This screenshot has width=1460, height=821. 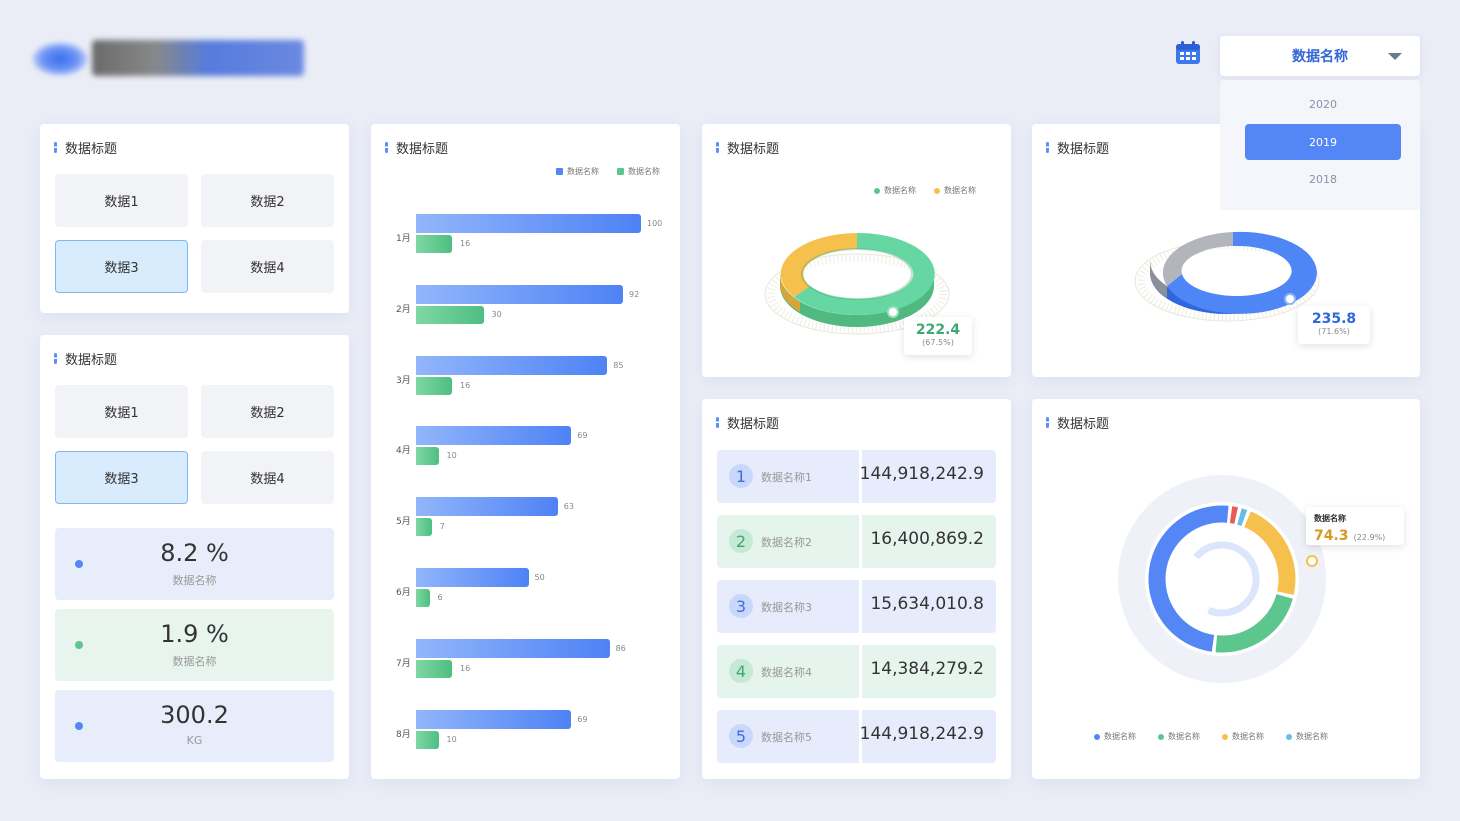 I want to click on bar-row: 8月 69 10, so click(x=526, y=739).